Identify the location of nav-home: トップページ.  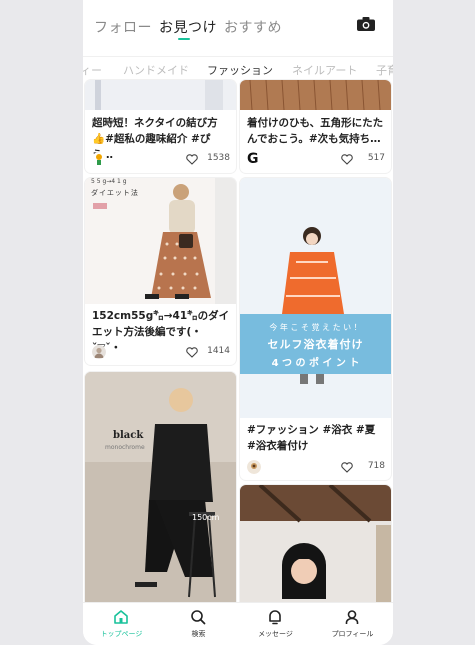
(121, 624).